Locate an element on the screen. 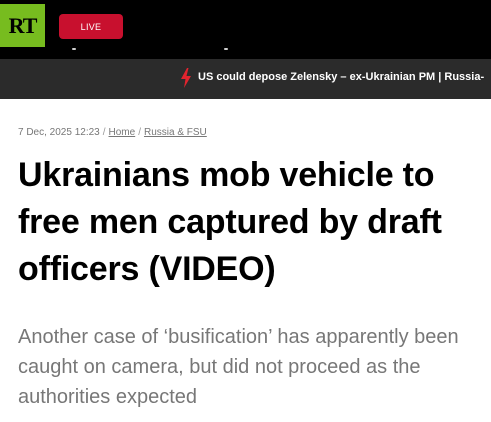  rt-logo: RT is located at coordinates (22, 25).